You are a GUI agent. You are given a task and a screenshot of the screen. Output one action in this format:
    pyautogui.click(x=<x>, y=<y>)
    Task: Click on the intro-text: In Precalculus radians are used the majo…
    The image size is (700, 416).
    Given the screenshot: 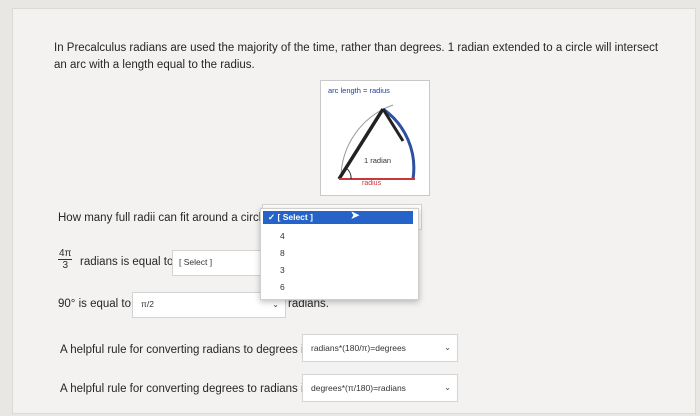 What is the action you would take?
    pyautogui.click(x=356, y=56)
    